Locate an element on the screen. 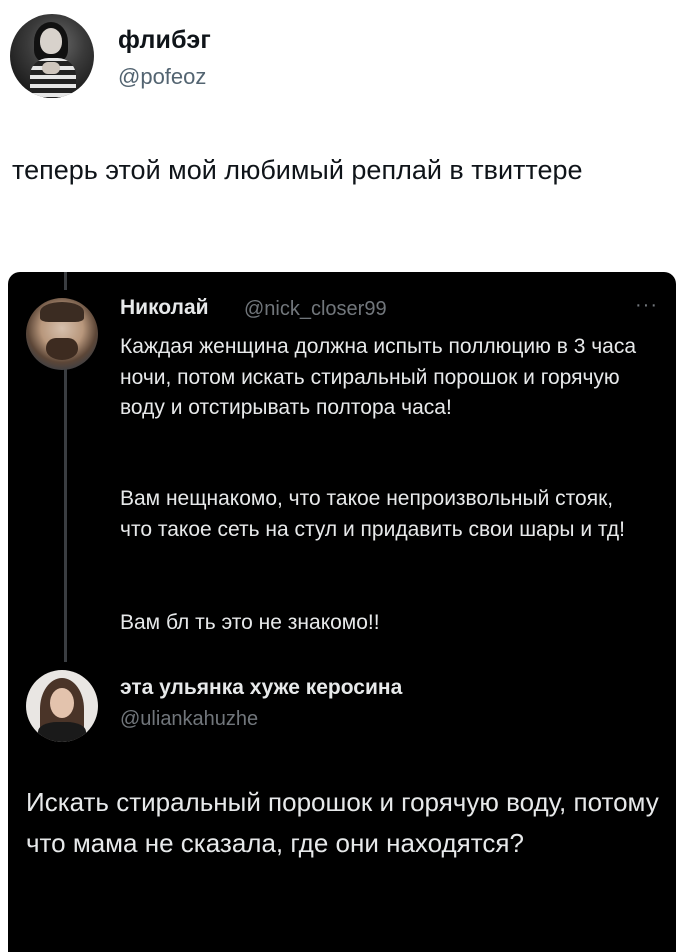  thread-line-top is located at coordinates (65, 281).